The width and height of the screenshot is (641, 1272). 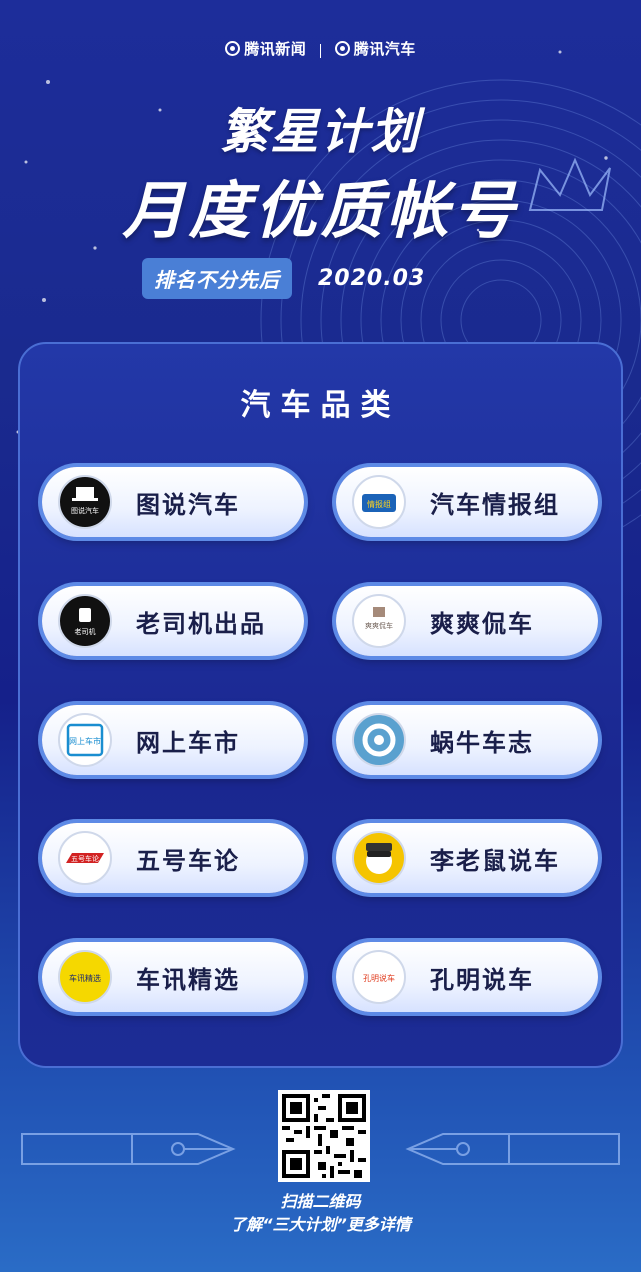 I want to click on avatar-text: 五号车论, so click(x=85, y=858).